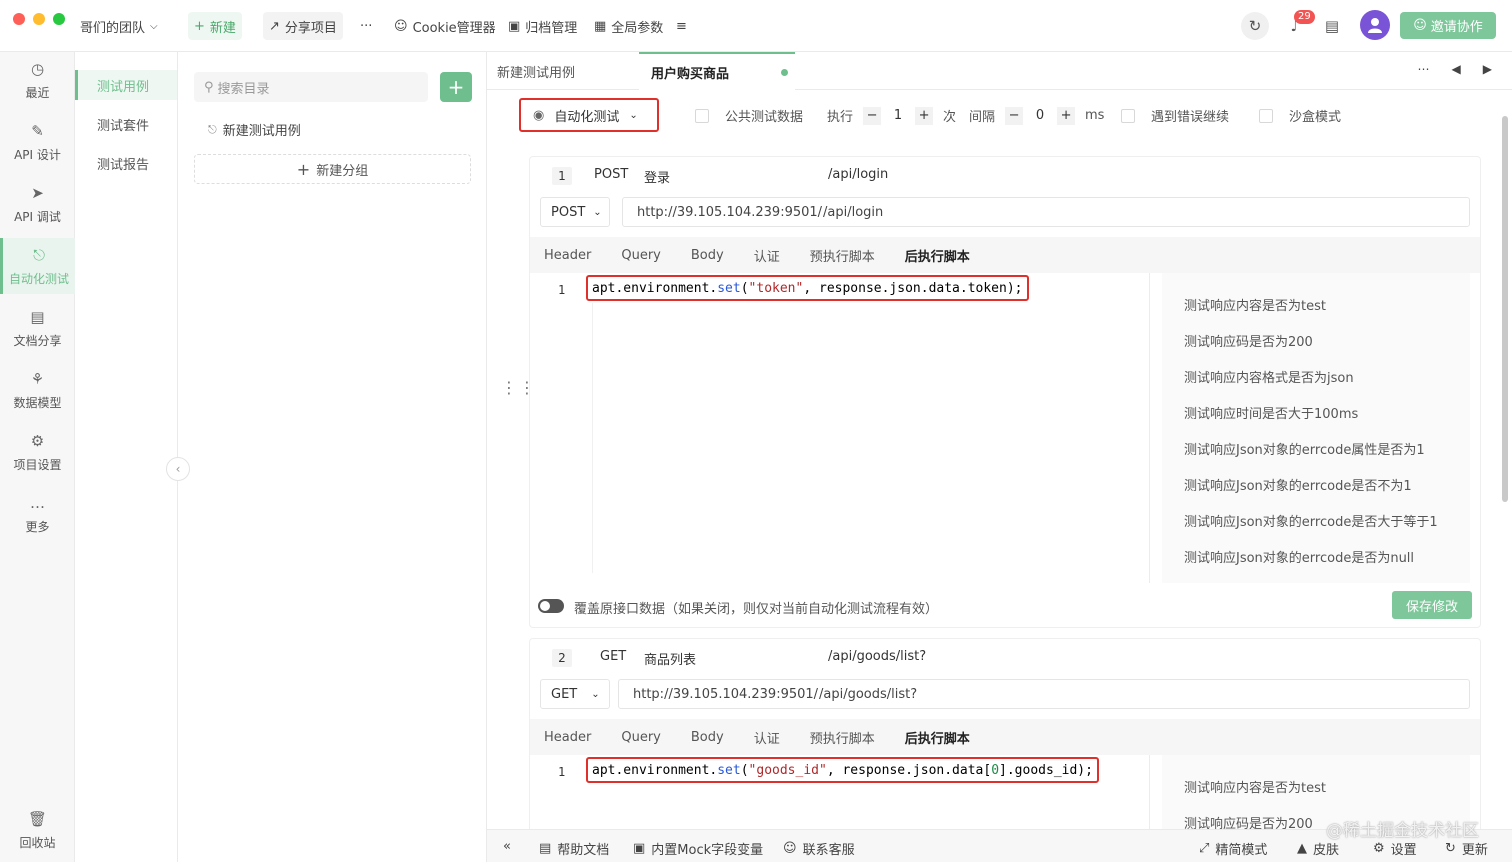  I want to click on help-docs-button: ▤ 帮助文档, so click(574, 848).